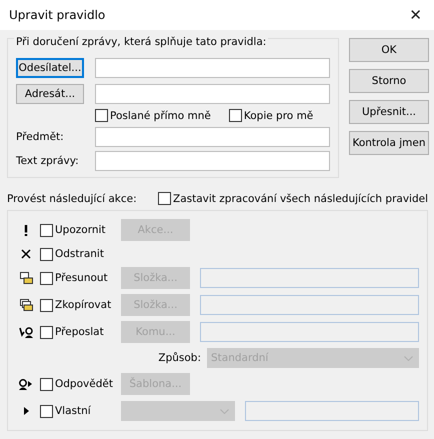 The height and width of the screenshot is (439, 434). Describe the element at coordinates (141, 42) in the screenshot. I see `group-legend: Při doručení zprávy, která splňuje tato pravidla:` at that location.